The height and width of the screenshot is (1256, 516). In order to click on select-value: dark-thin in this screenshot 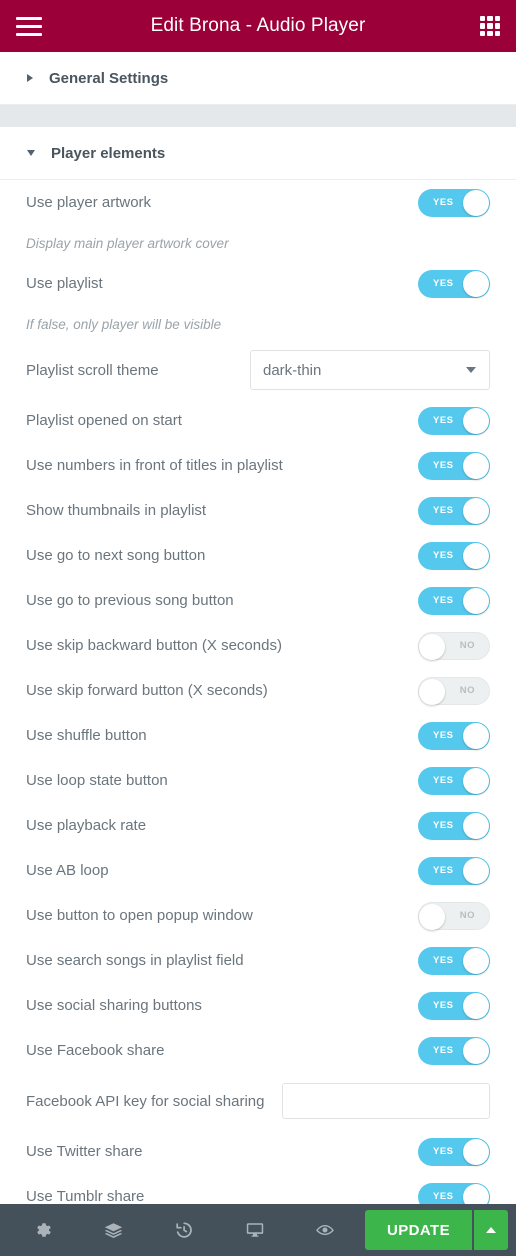, I will do `click(292, 370)`.